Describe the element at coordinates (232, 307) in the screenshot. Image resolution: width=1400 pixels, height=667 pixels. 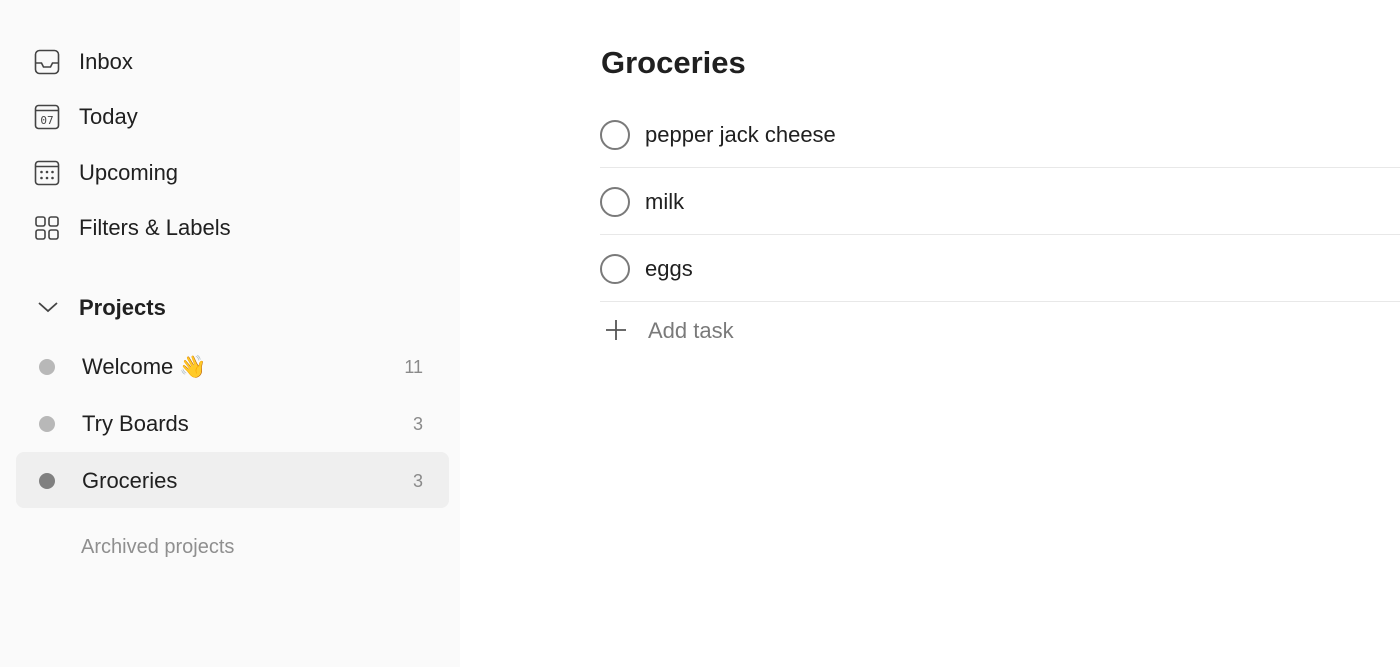
I see `projects-section-header: Projects` at that location.